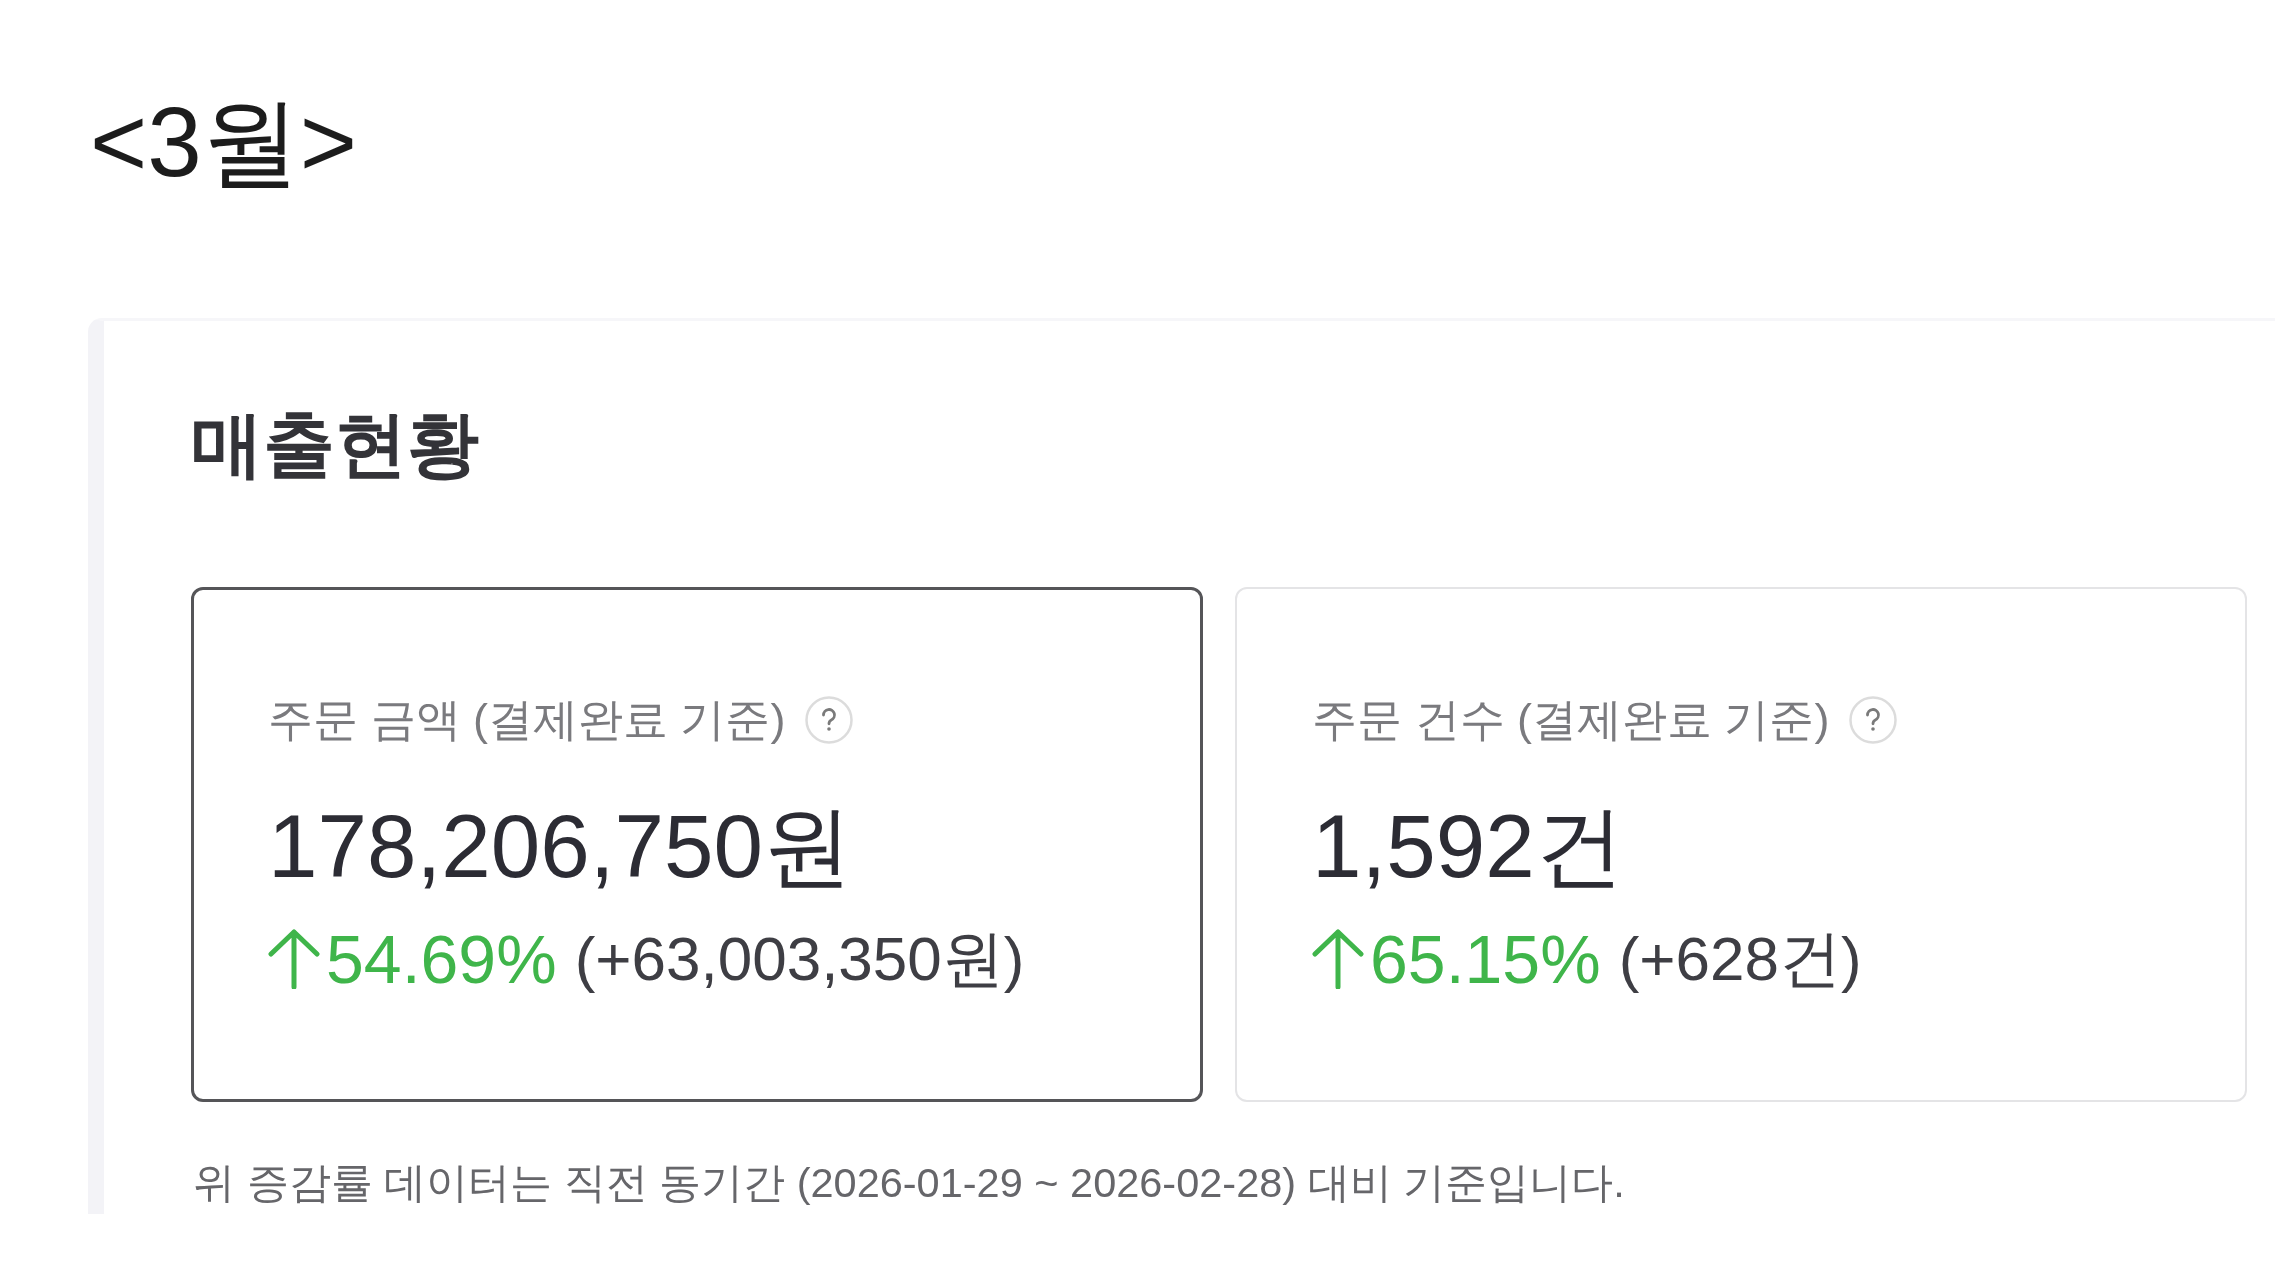 The image size is (2275, 1272). What do you see at coordinates (909, 1183) in the screenshot?
I see `footnote: 위 증감률 데이터는 직전 동기간 (2026-01-29 ~ 2026-02-28) 대비 기준입니다.` at bounding box center [909, 1183].